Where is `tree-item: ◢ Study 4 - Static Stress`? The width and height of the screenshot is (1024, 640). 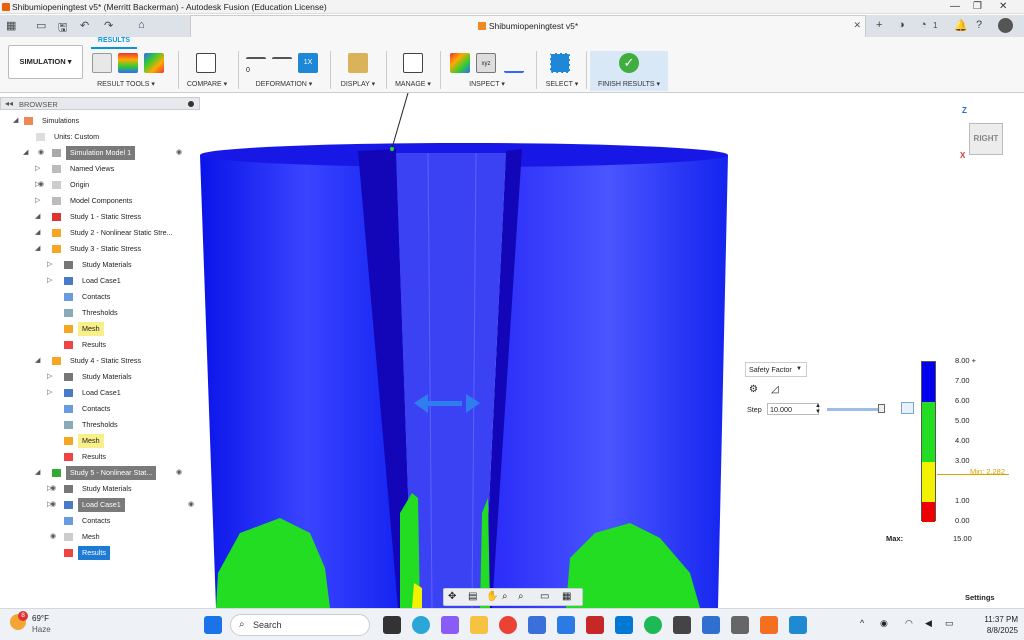
tree-item: ◢ Study 4 - Static Stress is located at coordinates (100, 361).